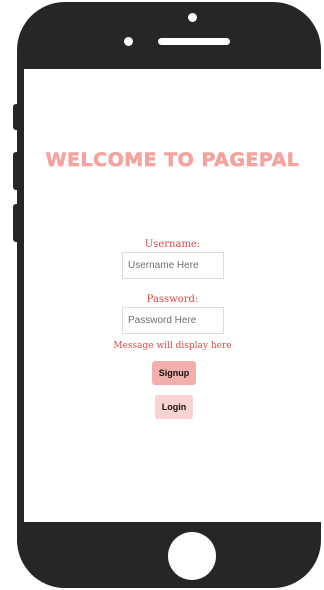  I want to click on speaker-icon, so click(194, 41).